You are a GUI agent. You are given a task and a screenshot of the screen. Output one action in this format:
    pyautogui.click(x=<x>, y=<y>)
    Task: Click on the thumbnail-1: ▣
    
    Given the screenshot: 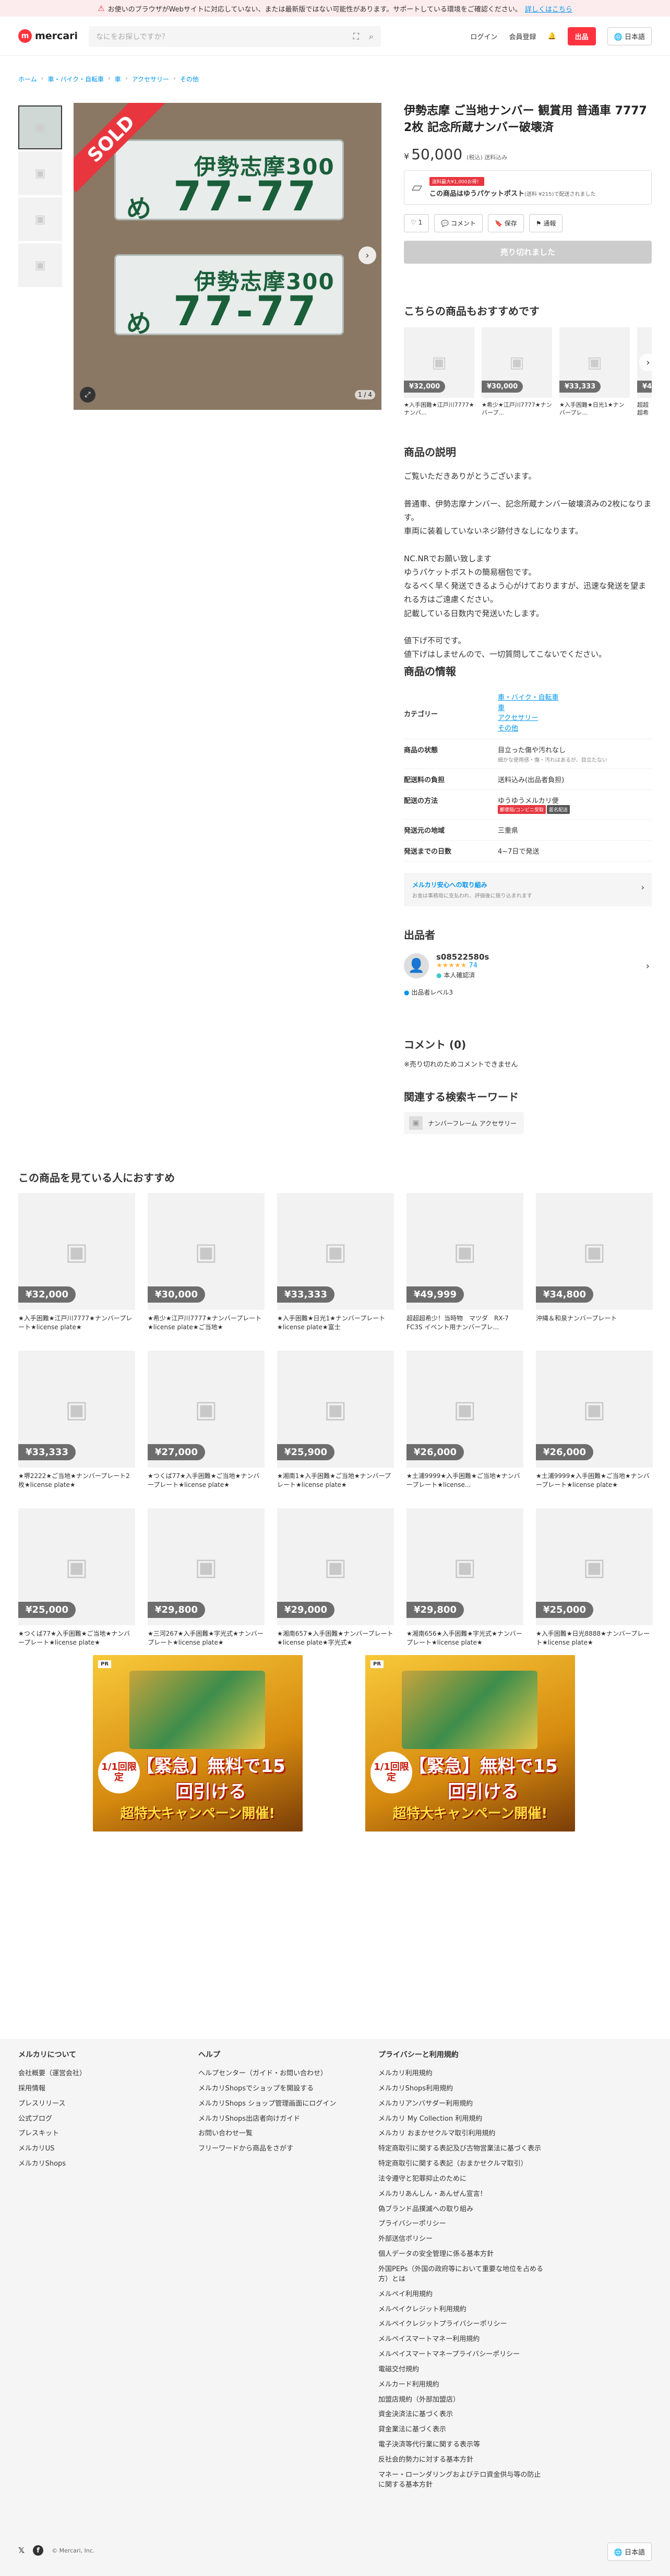 What is the action you would take?
    pyautogui.click(x=40, y=127)
    